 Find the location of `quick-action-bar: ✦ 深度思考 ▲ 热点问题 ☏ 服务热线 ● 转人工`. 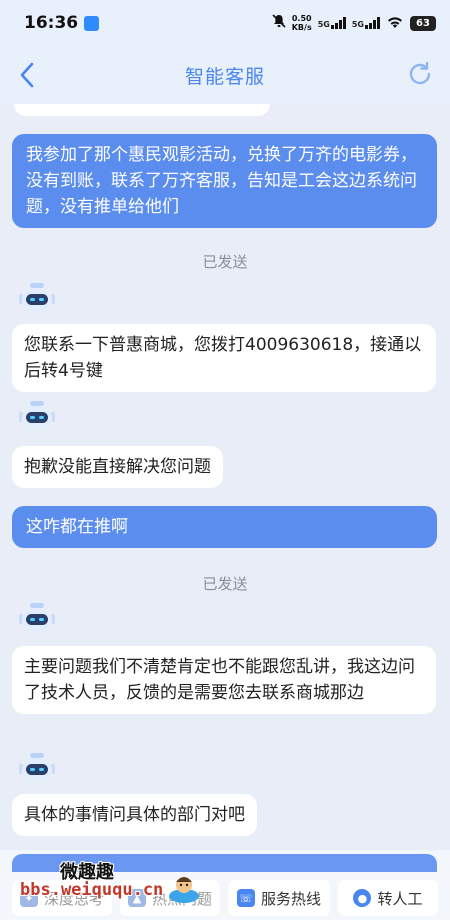

quick-action-bar: ✦ 深度思考 ▲ 热点问题 ☏ 服务热线 ● 转人工 is located at coordinates (225, 885).